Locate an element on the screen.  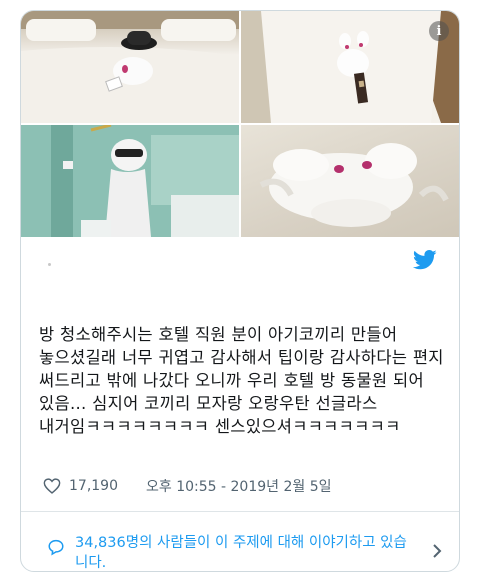
avatar-speck is located at coordinates (49, 264).